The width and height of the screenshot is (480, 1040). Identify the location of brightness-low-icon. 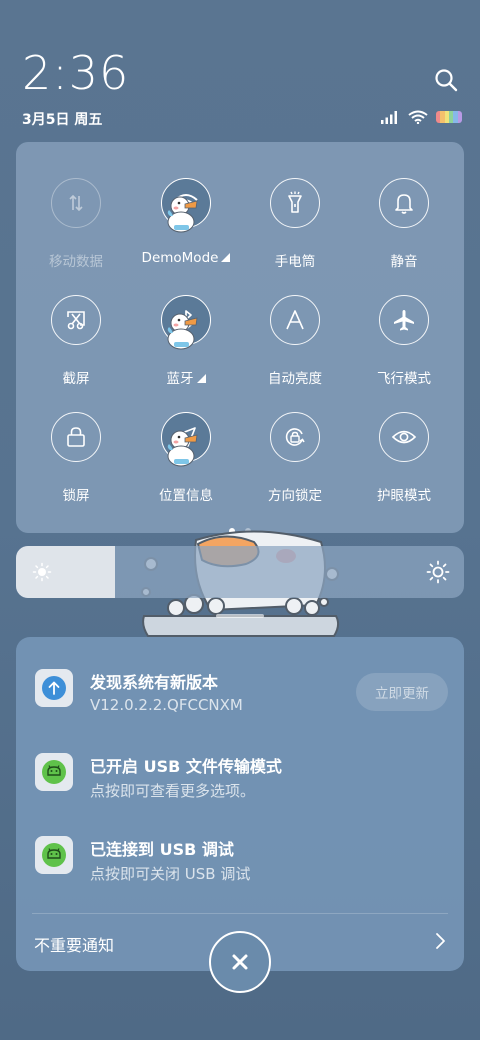
(42, 572).